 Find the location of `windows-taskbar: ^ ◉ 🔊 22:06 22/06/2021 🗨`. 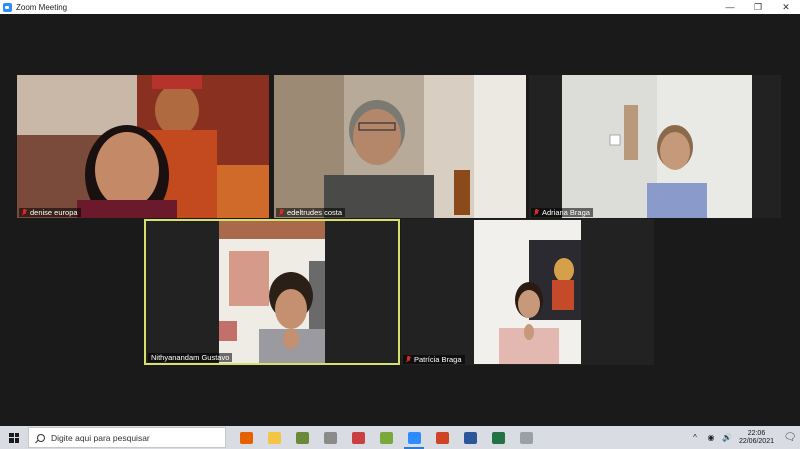

windows-taskbar: ^ ◉ 🔊 22:06 22/06/2021 🗨 is located at coordinates (400, 437).